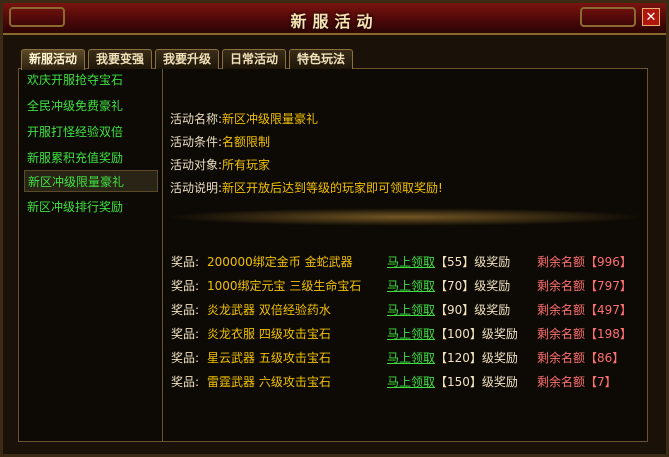 This screenshot has height=457, width=669. I want to click on title-bar: 新服活动 ✕, so click(334, 19).